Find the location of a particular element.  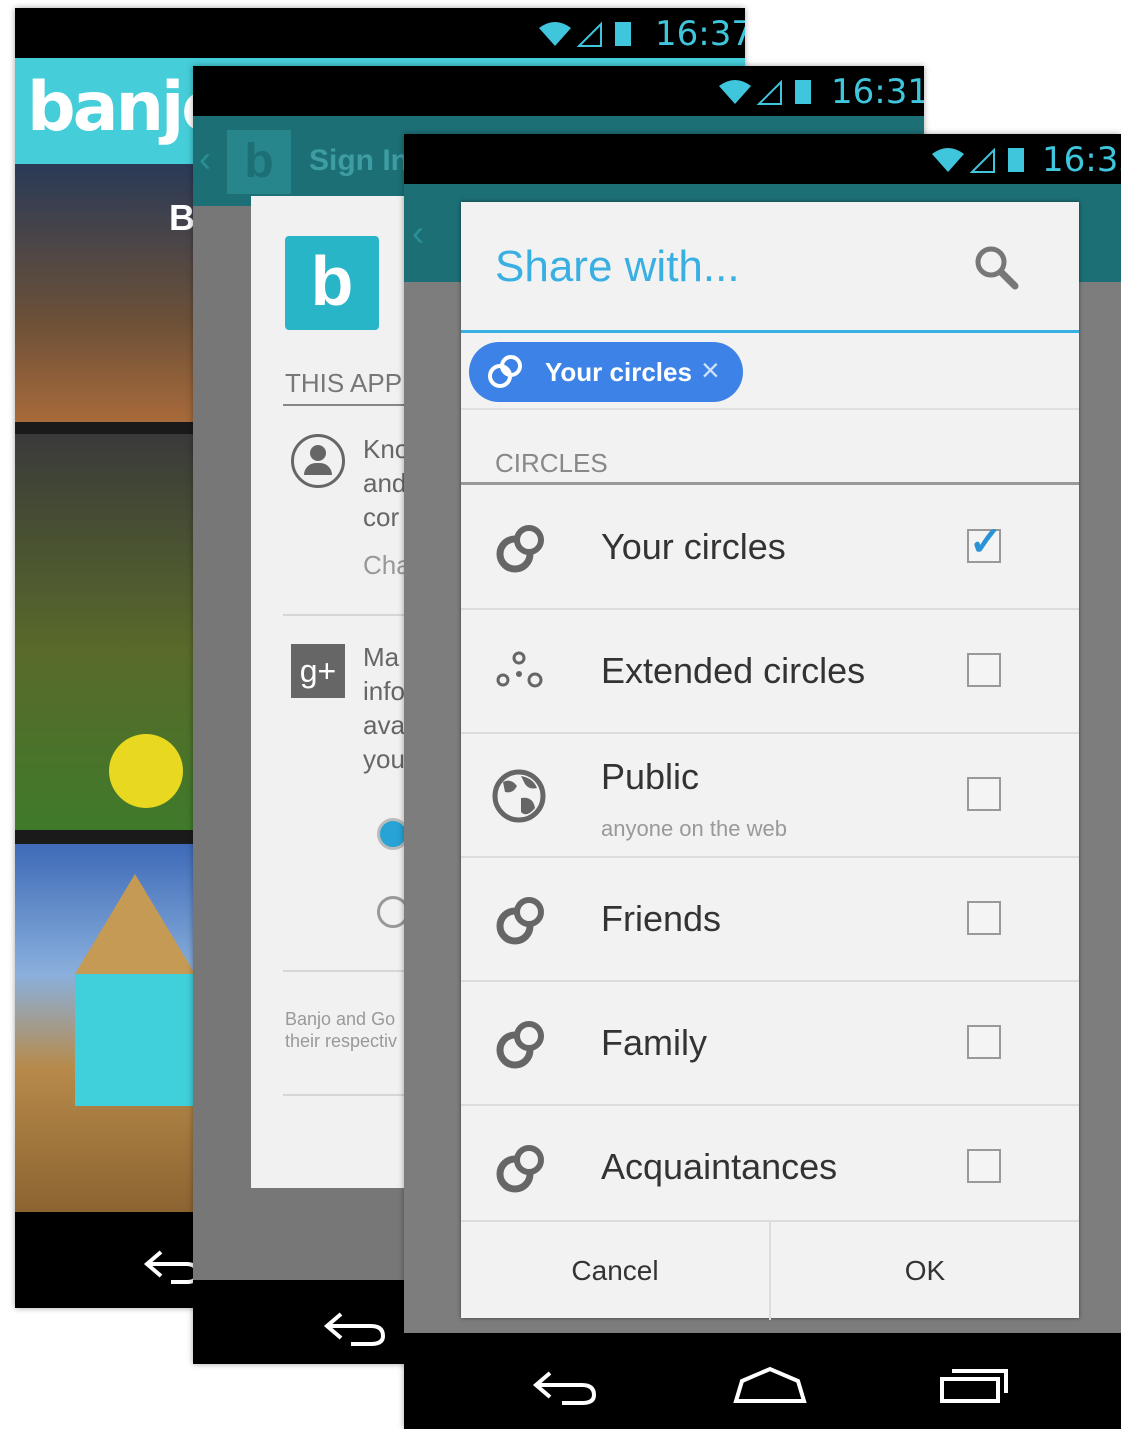

status-bar: 16:32 is located at coordinates (762, 159).